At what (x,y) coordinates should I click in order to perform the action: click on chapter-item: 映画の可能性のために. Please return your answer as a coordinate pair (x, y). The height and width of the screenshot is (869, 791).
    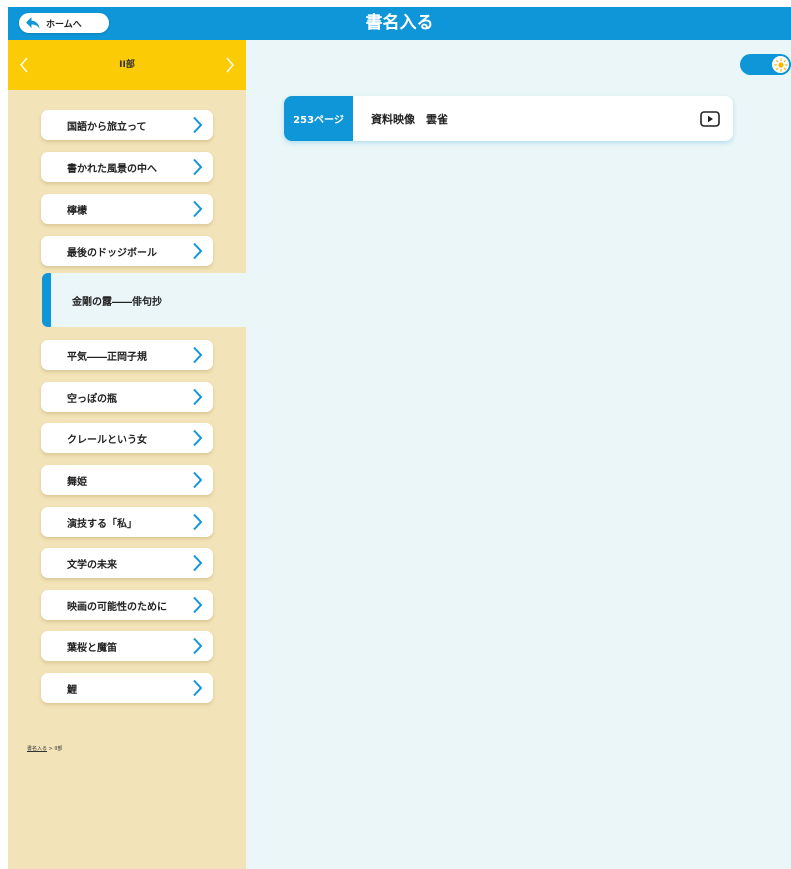
    Looking at the image, I should click on (127, 605).